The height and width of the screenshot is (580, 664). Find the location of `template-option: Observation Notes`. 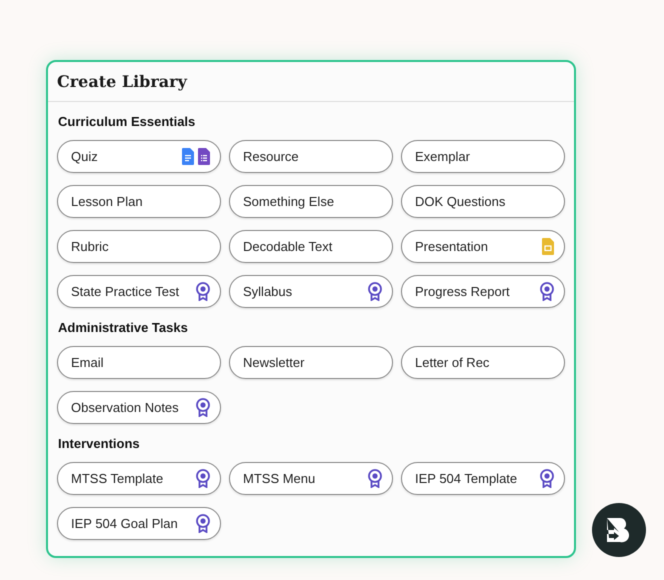

template-option: Observation Notes is located at coordinates (139, 407).